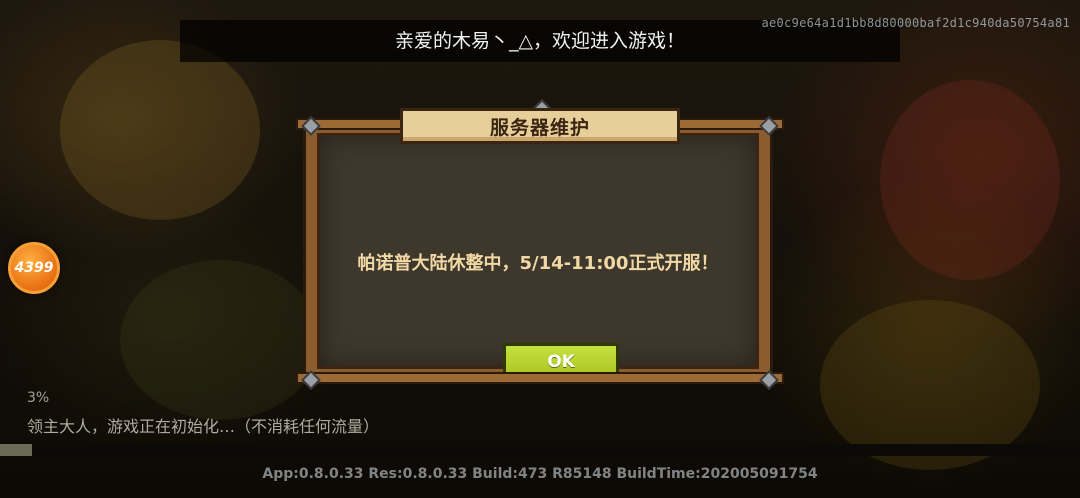 This screenshot has width=1080, height=498. I want to click on loading-status: 领主大人，游戏正在初始化…（不消耗任何流量）, so click(203, 426).